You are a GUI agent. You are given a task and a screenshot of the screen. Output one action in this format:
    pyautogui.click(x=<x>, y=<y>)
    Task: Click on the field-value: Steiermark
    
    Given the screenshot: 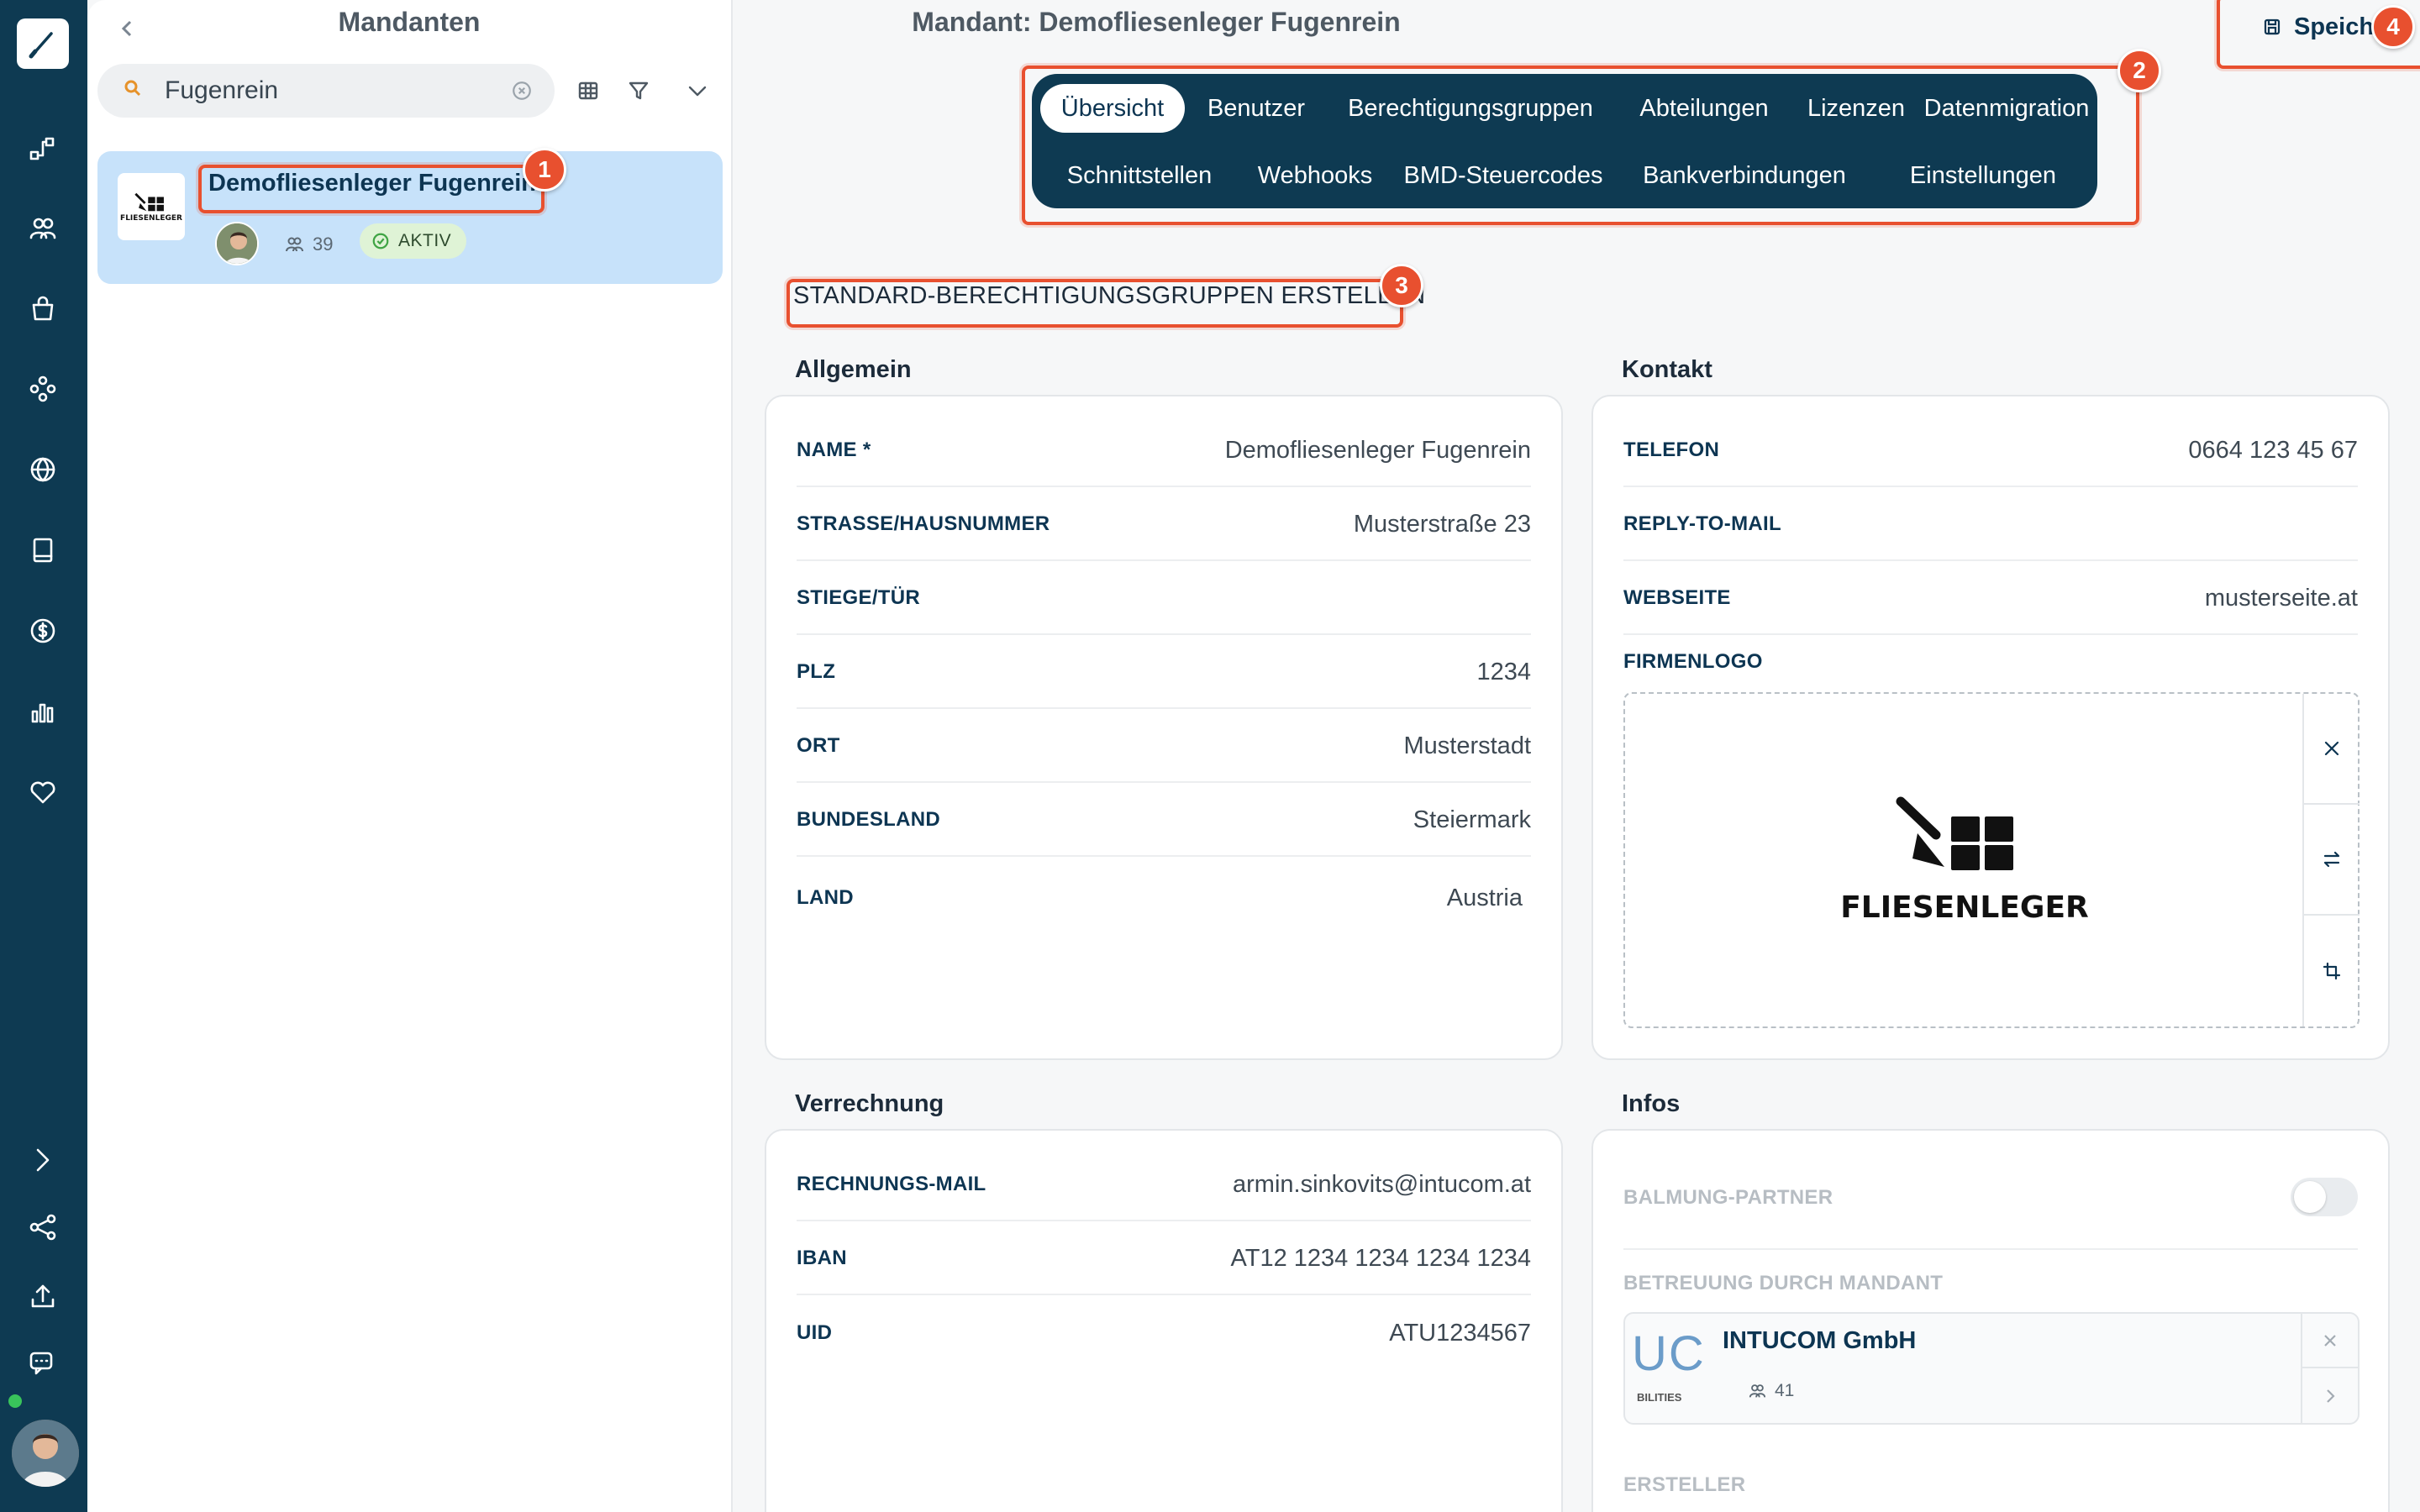 What is the action you would take?
    pyautogui.click(x=1472, y=819)
    